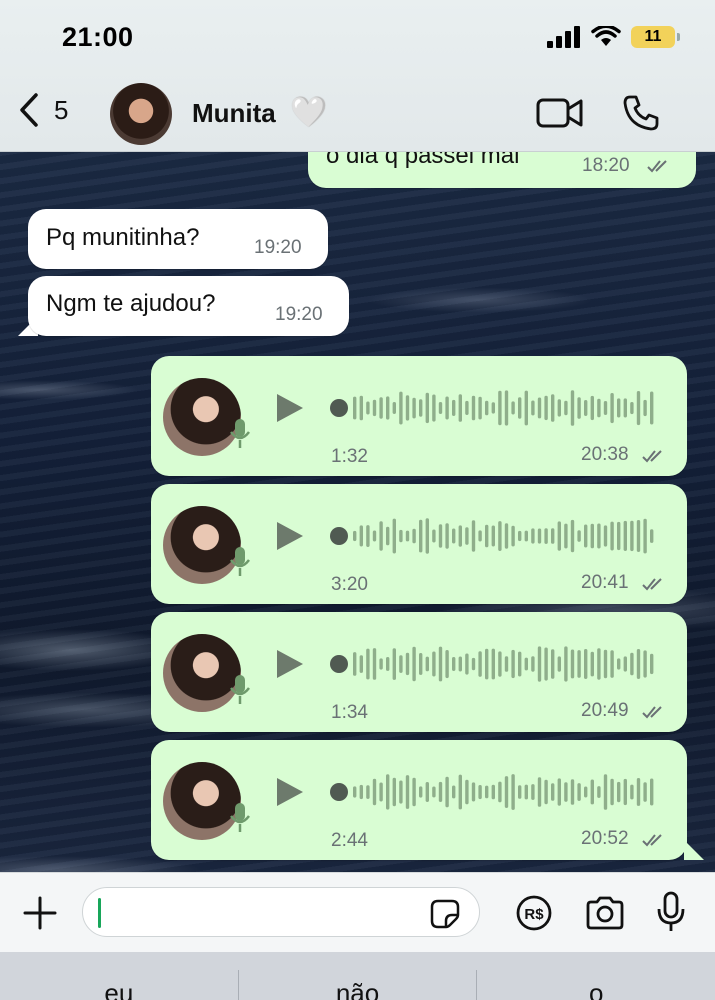  I want to click on suggestion-item: não, so click(358, 976).